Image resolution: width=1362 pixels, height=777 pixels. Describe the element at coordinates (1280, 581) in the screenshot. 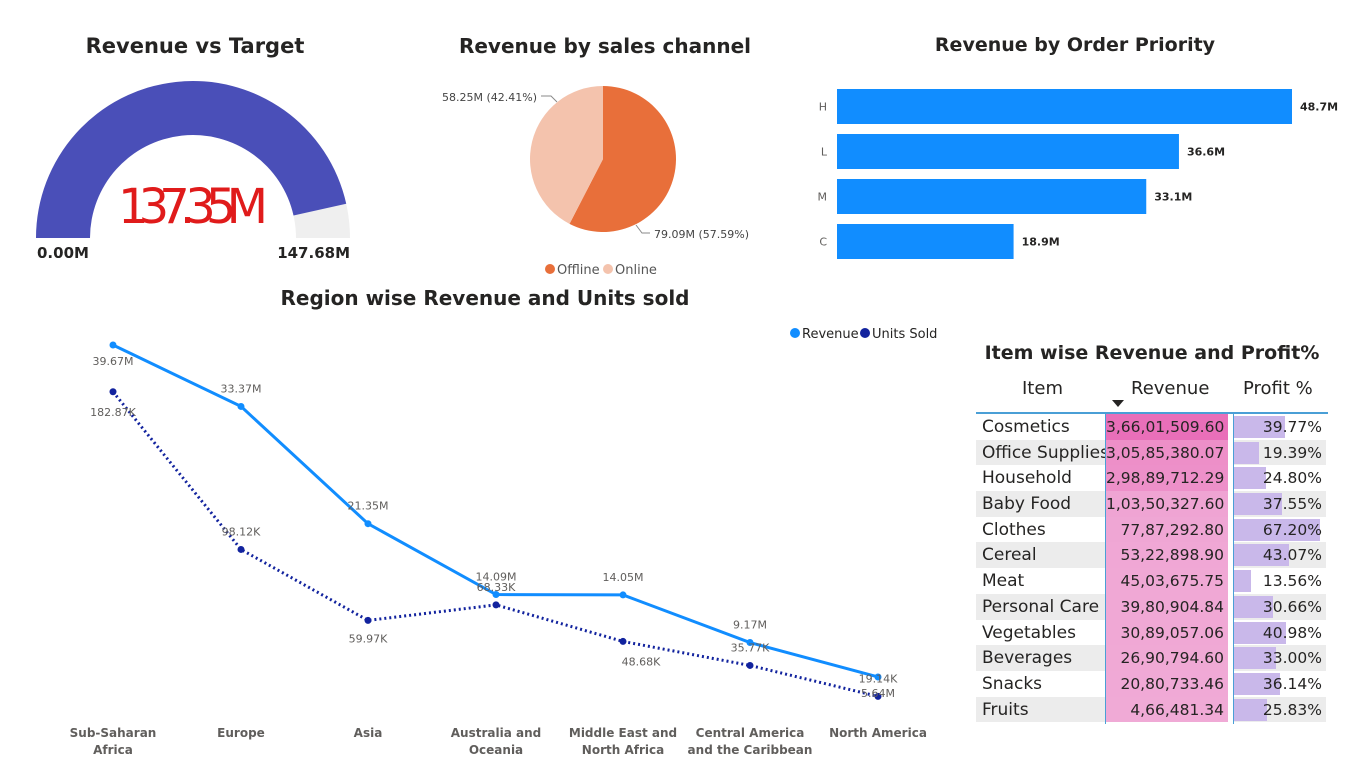

I see `cell-profit: 13.56%` at that location.